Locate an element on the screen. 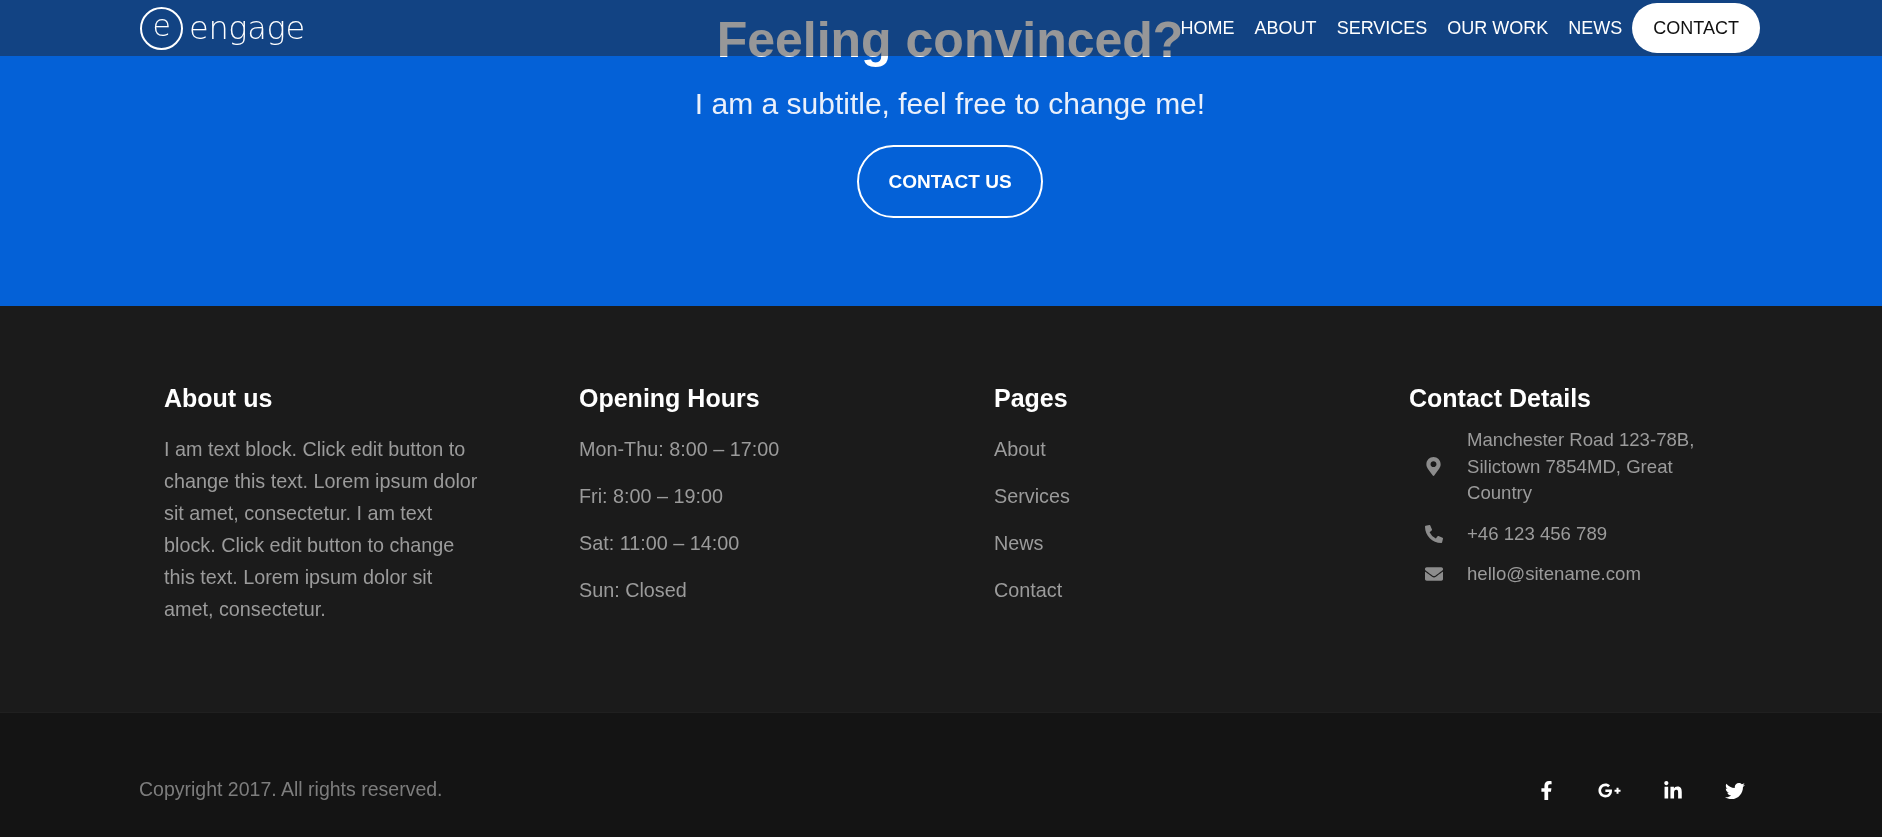 The width and height of the screenshot is (1882, 837). column-heading: About us is located at coordinates (219, 398).